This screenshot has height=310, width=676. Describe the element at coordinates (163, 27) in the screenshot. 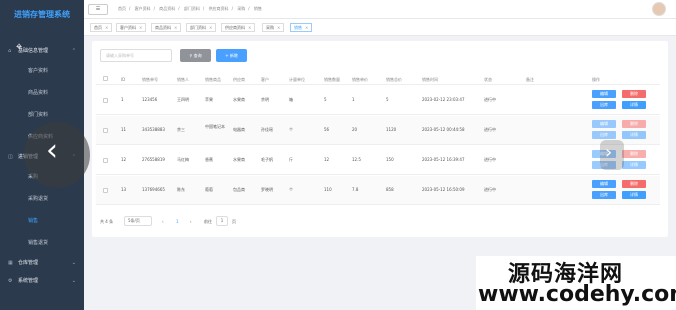

I see `tab-label: 商品资料` at that location.